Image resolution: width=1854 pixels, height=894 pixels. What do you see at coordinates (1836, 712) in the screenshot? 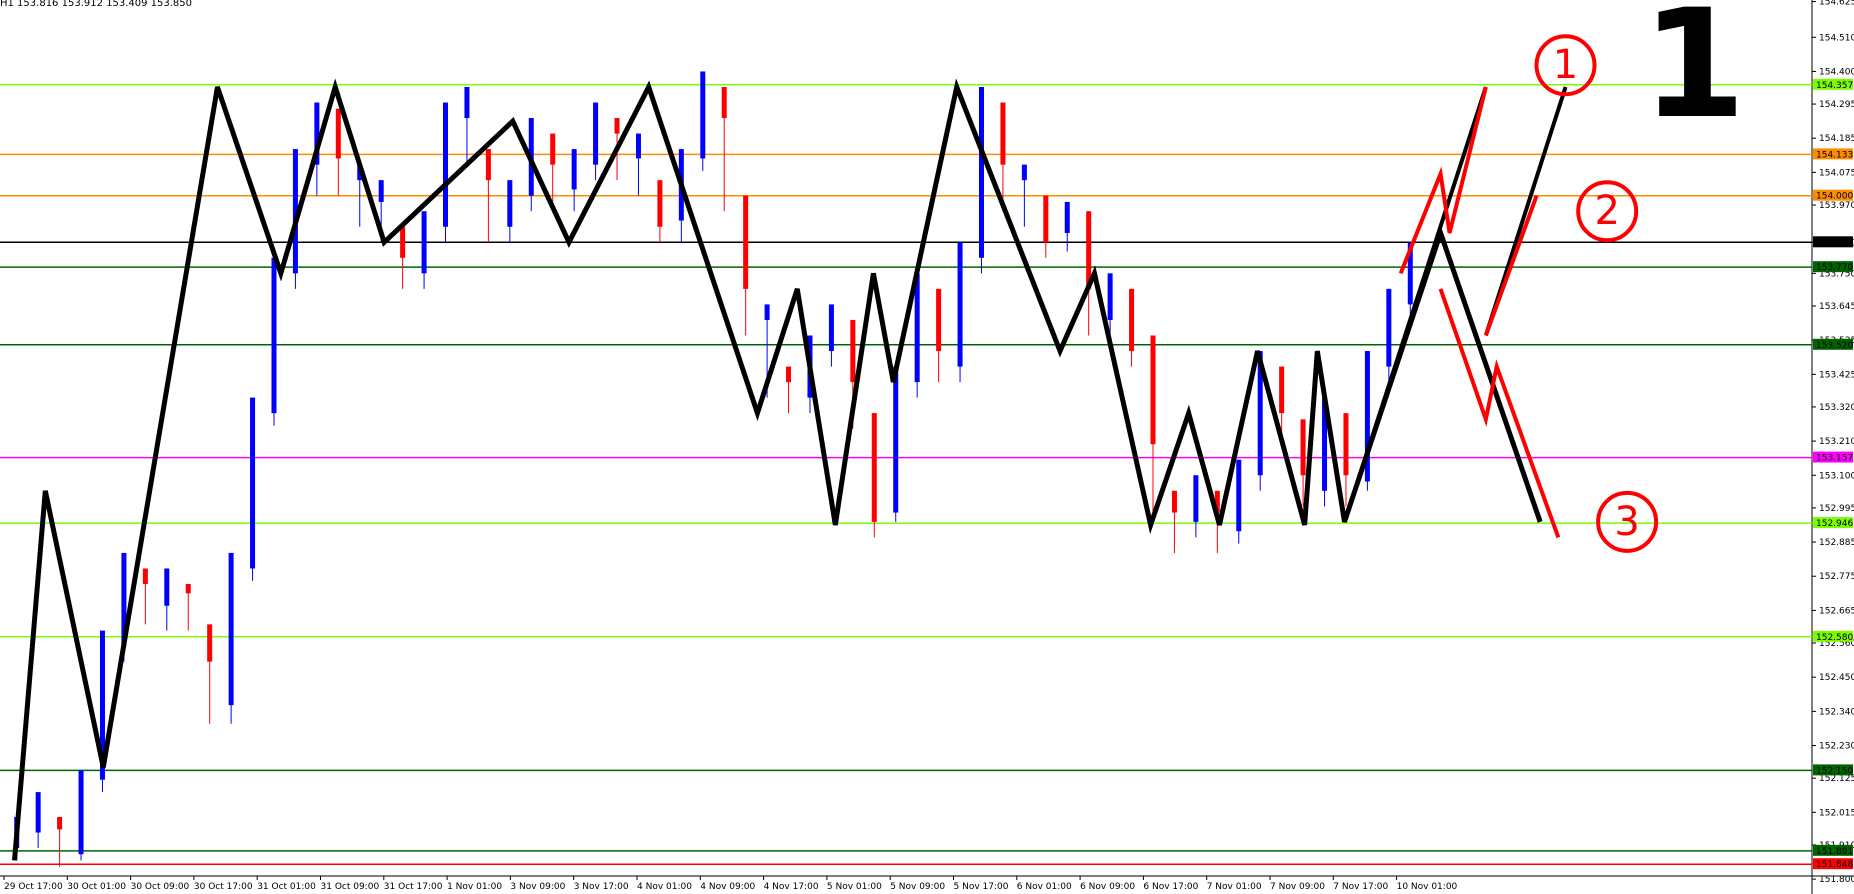
I see `price-tick-label: 152.340` at bounding box center [1836, 712].